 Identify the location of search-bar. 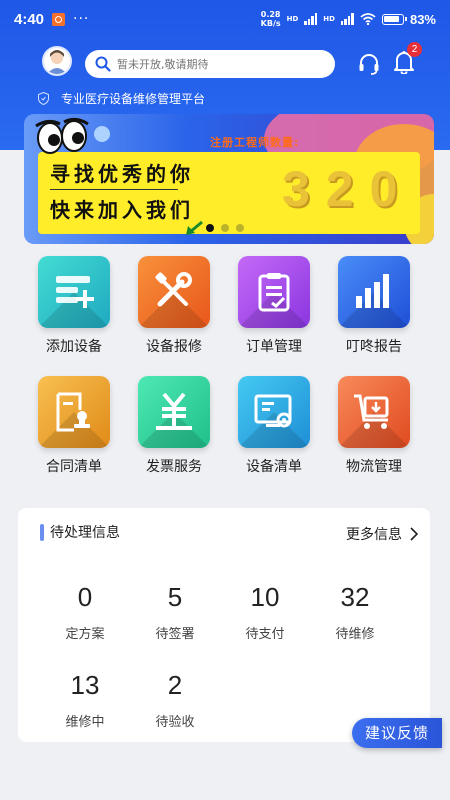
(210, 64).